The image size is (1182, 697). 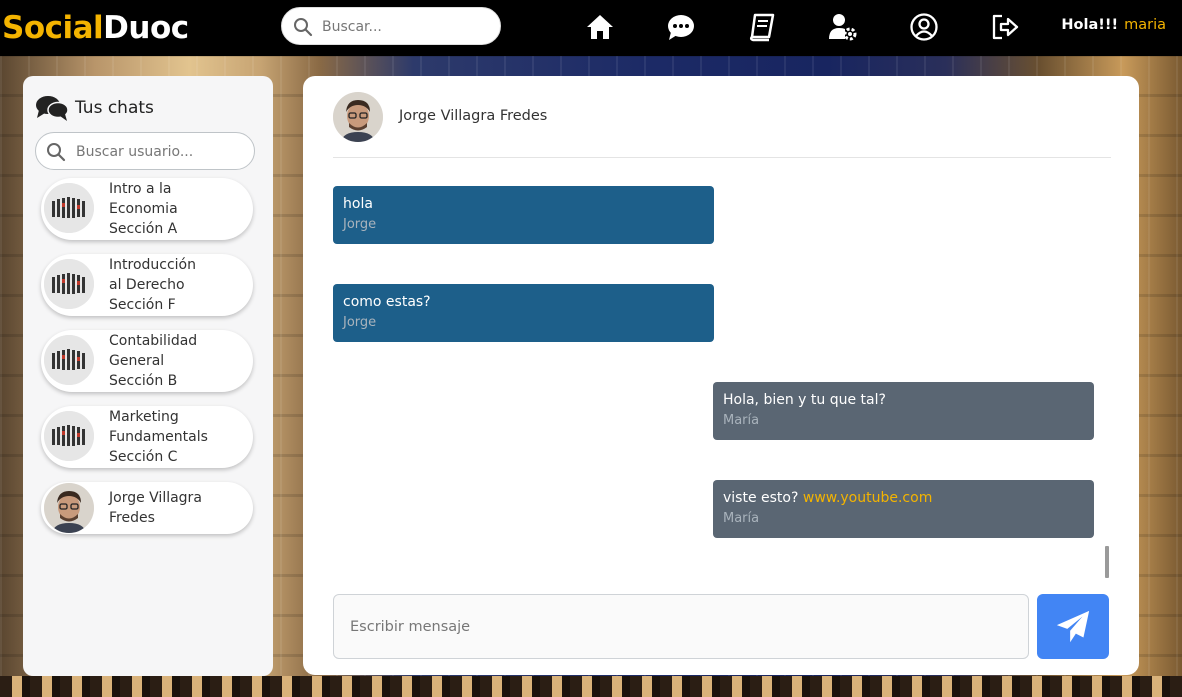 I want to click on message-text: viste esto? www.youtube.com, so click(x=828, y=498).